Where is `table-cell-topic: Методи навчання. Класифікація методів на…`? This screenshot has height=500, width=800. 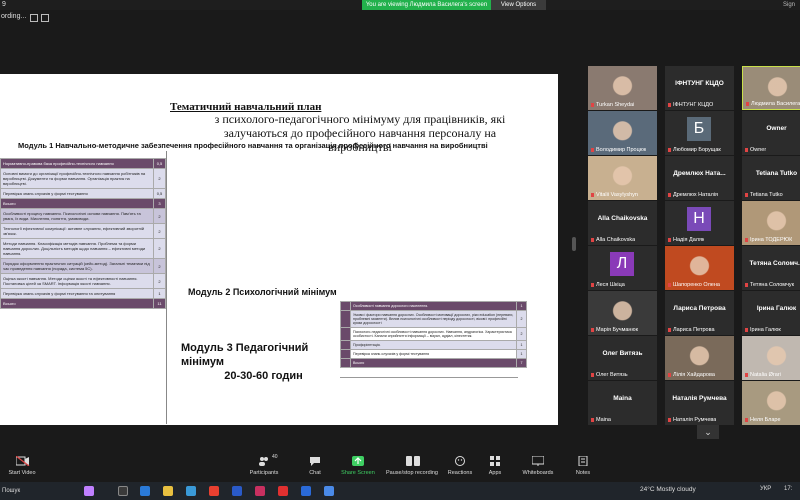 table-cell-topic: Методи навчання. Класифікація методів на… is located at coordinates (77, 248).